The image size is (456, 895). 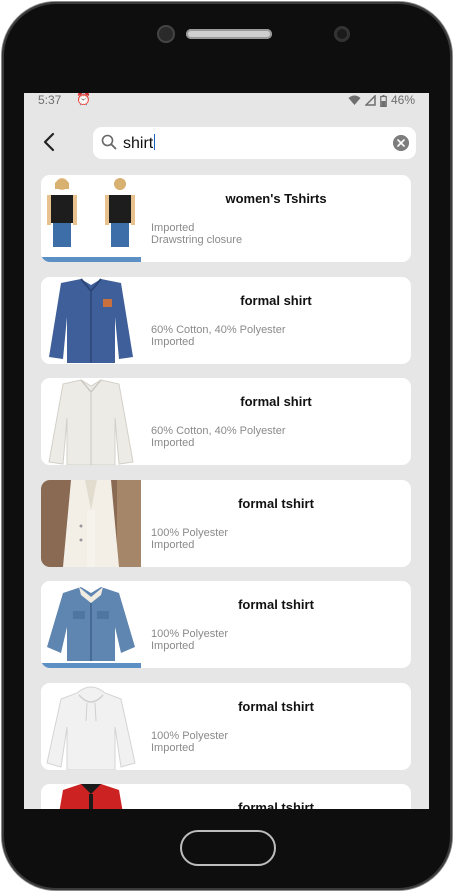 I want to click on product-title: women's Tshirts, so click(x=276, y=198).